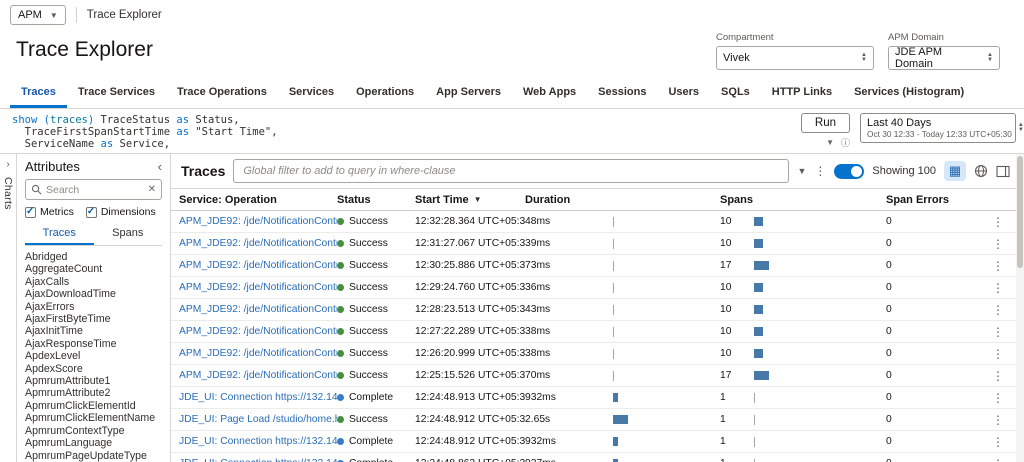  I want to click on view-tab: SQLs, so click(735, 93).